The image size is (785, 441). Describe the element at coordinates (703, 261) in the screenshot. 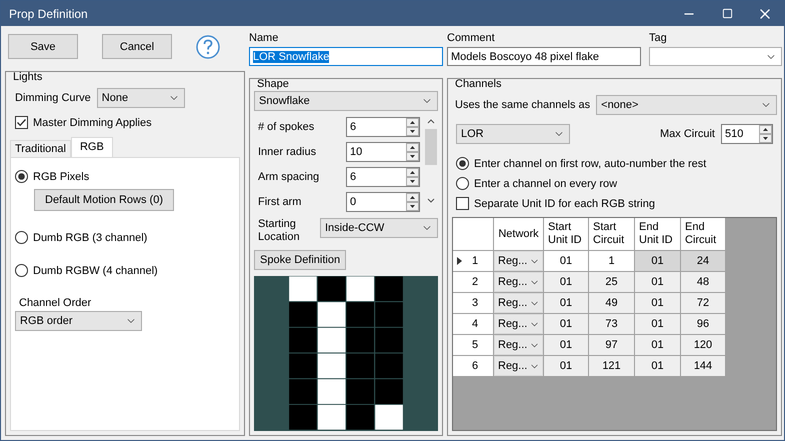

I see `table-cell: 24` at that location.